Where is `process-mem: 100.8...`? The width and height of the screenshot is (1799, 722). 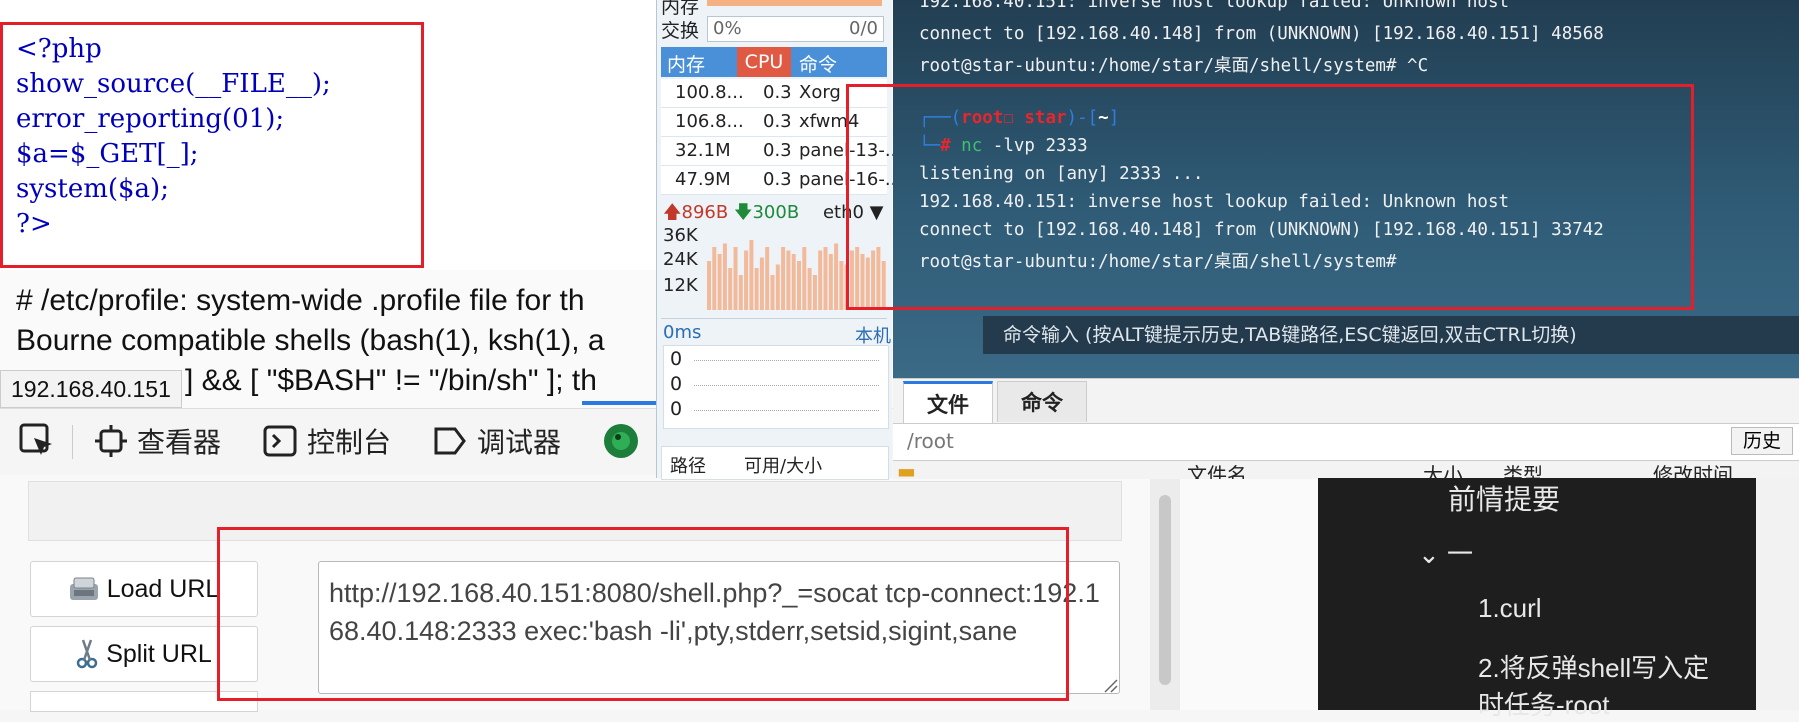
process-mem: 100.8... is located at coordinates (709, 92).